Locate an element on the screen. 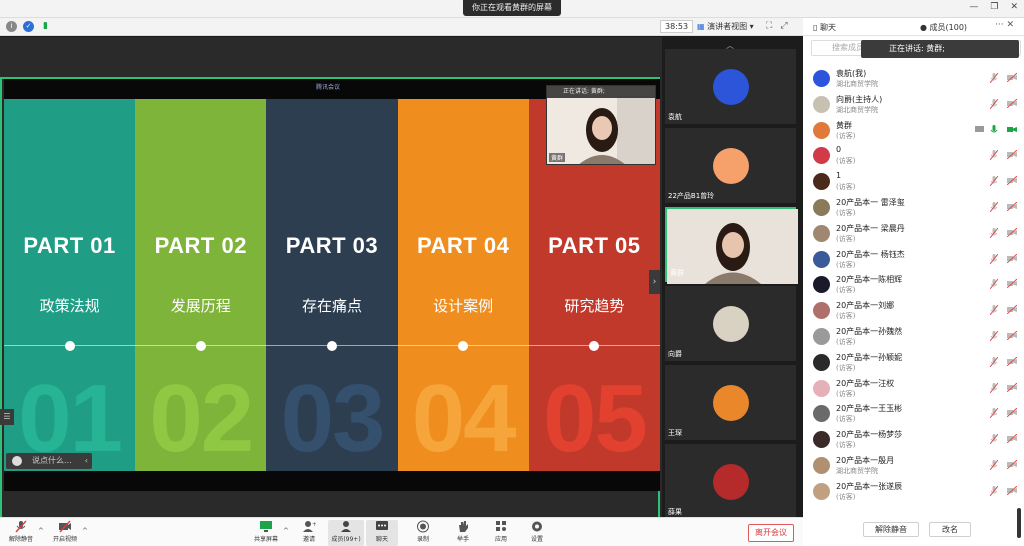 This screenshot has width=1024, height=546. video-tile: 王琛 is located at coordinates (730, 402).